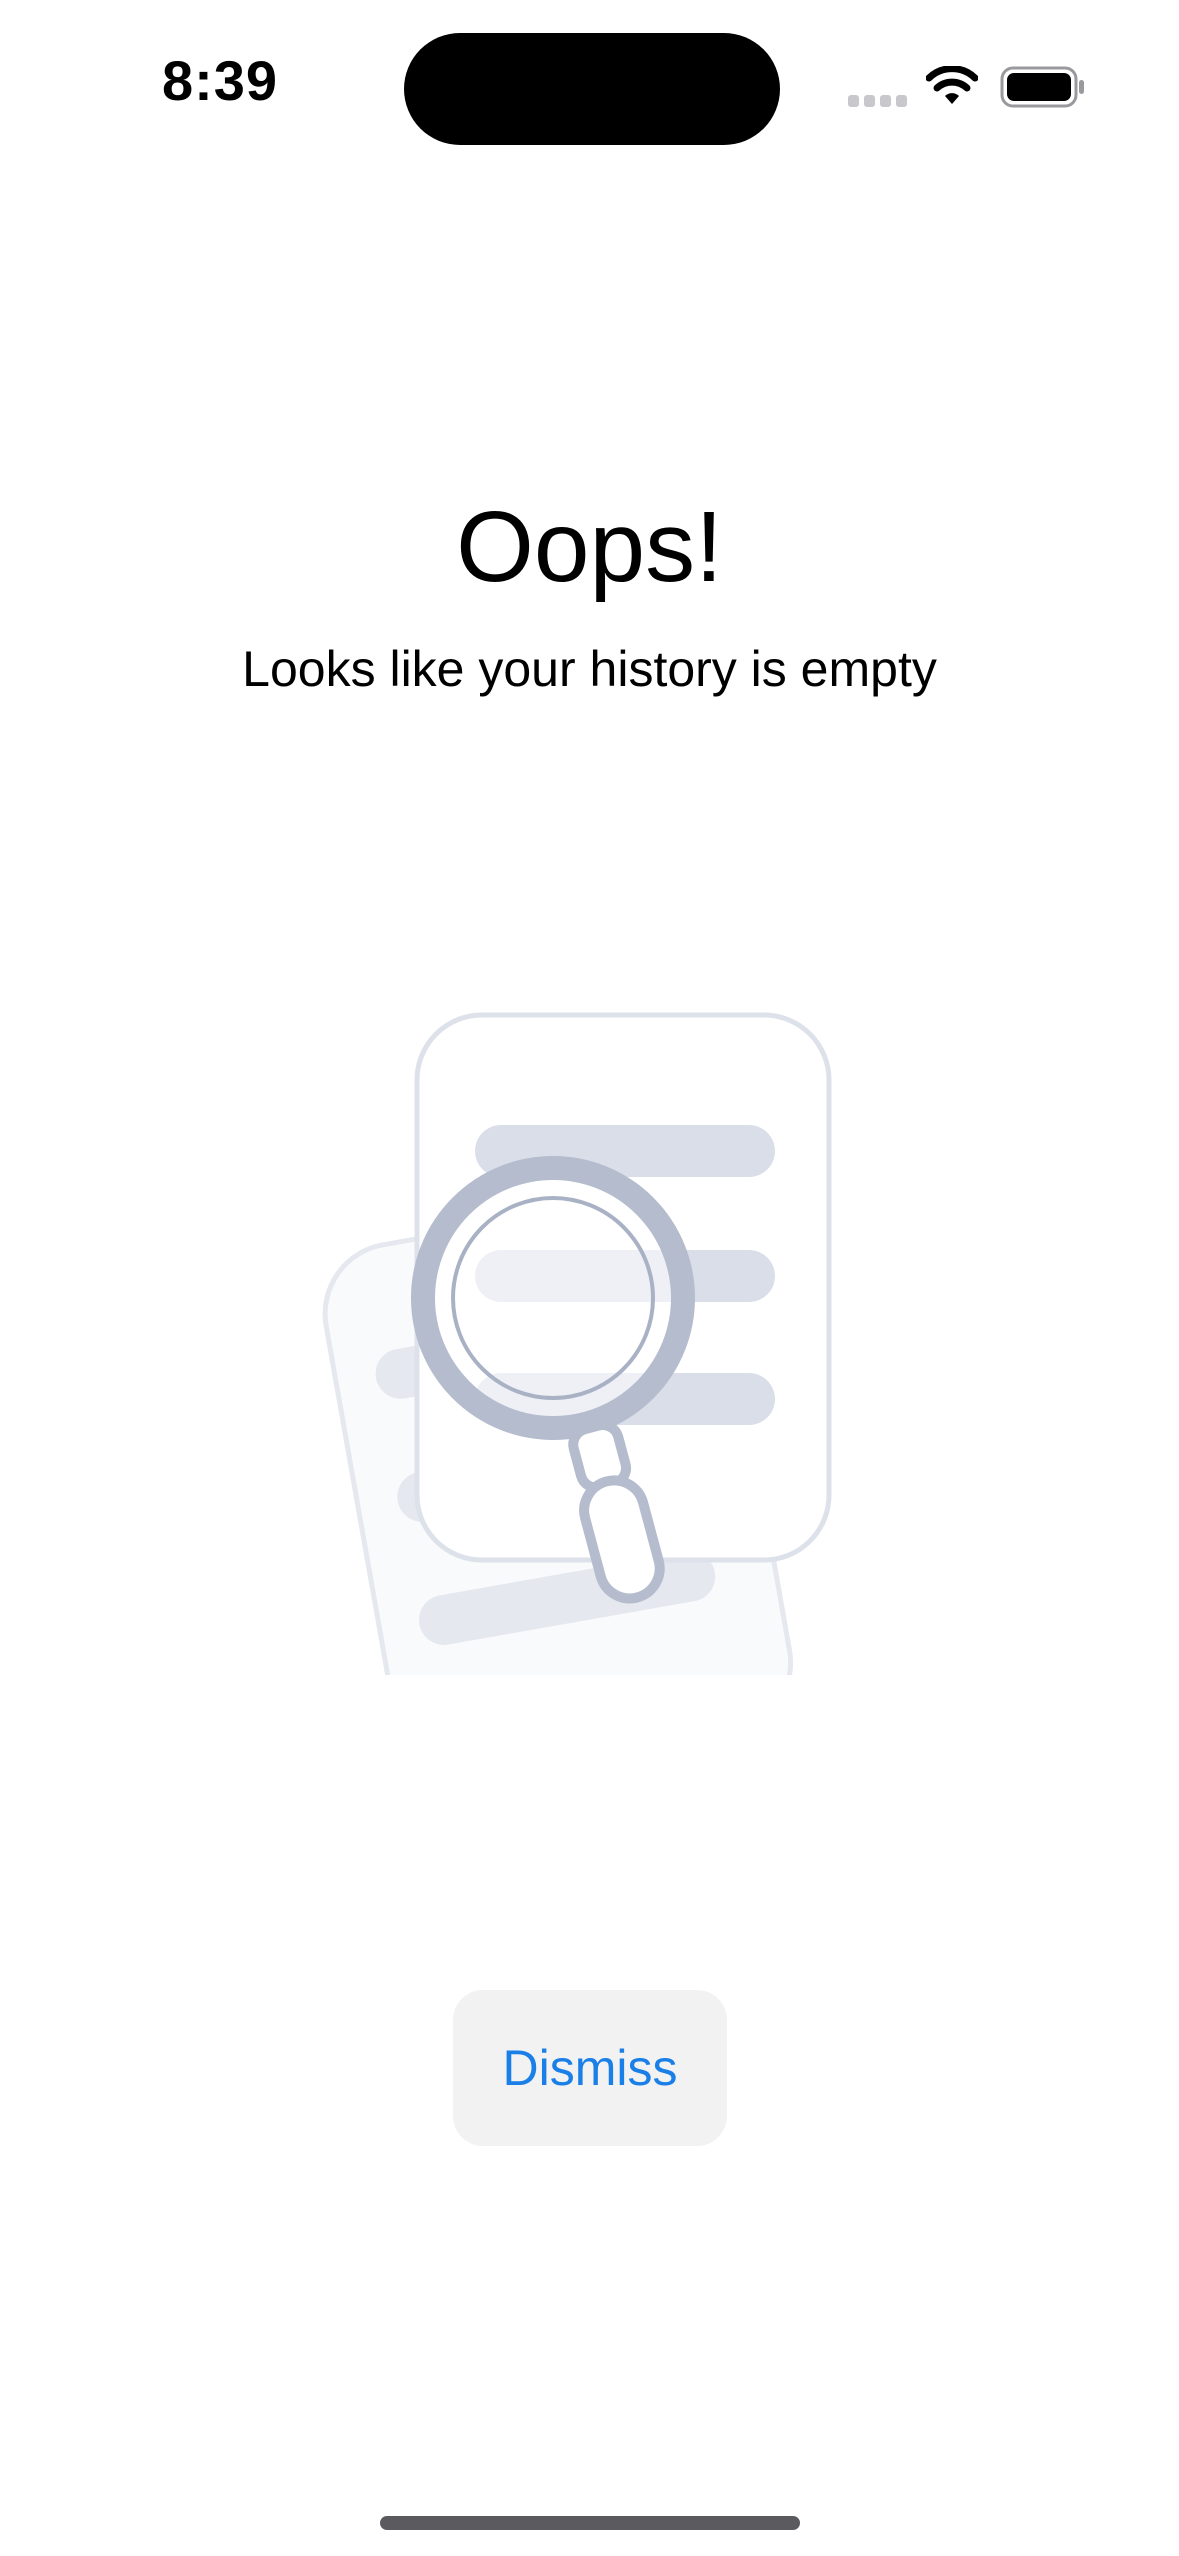 The image size is (1179, 2556). Describe the element at coordinates (590, 2068) in the screenshot. I see `dismiss-button: Dismiss` at that location.